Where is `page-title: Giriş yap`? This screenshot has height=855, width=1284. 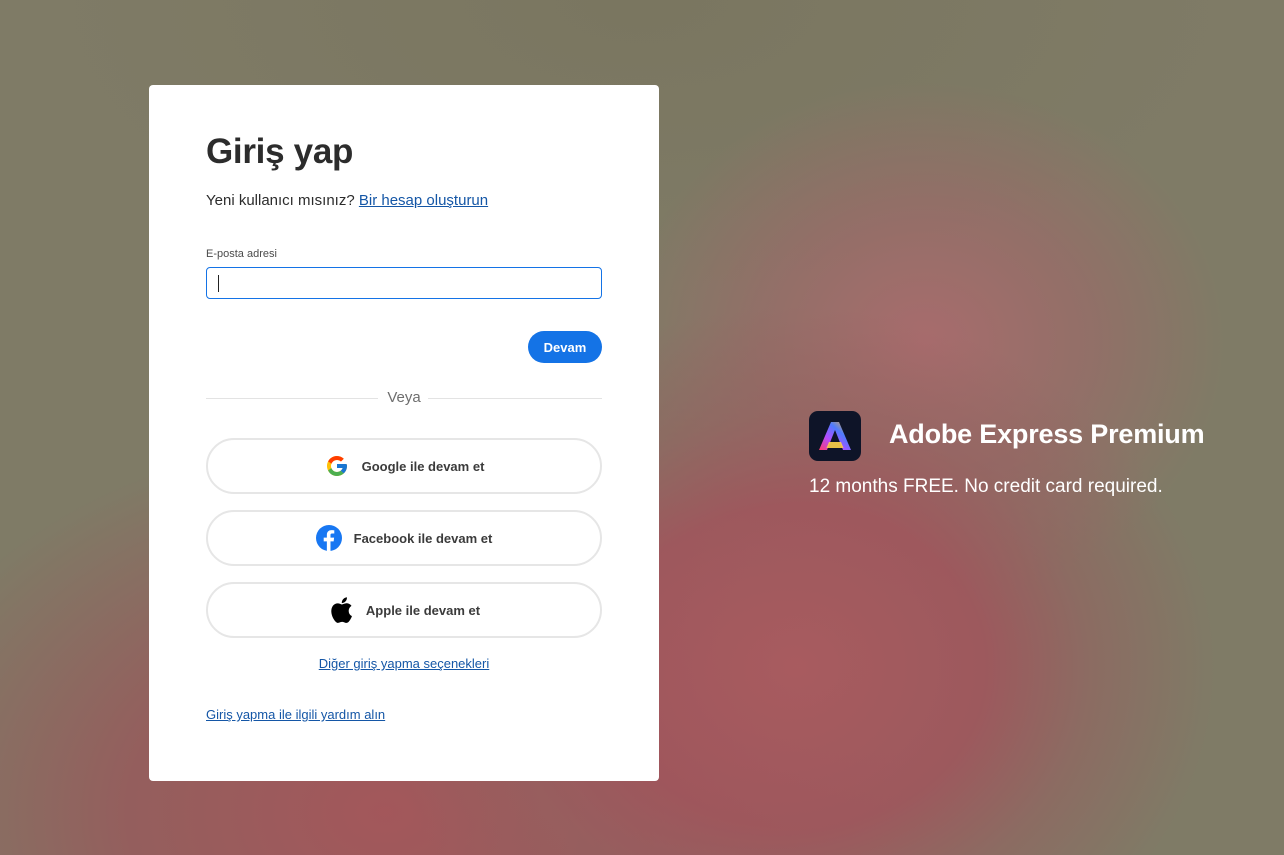
page-title: Giriş yap is located at coordinates (280, 151).